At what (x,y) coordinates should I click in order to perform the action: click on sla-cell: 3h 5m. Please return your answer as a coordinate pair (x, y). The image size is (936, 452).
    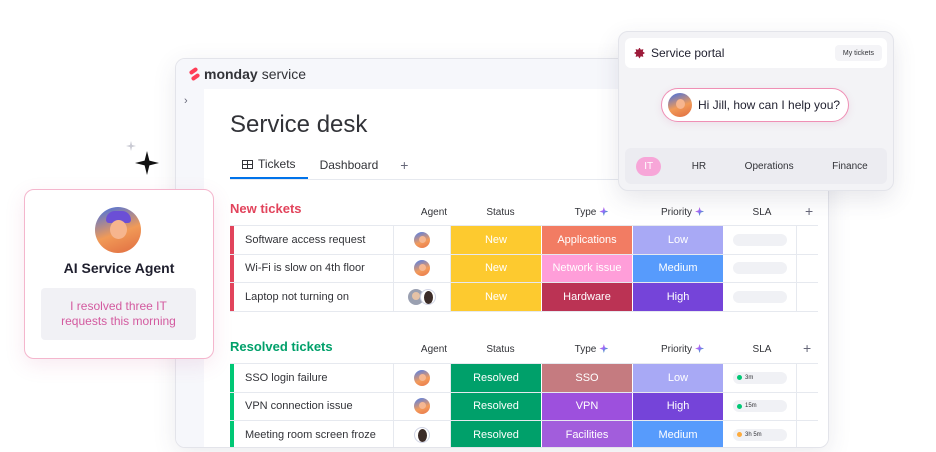
    Looking at the image, I should click on (760, 434).